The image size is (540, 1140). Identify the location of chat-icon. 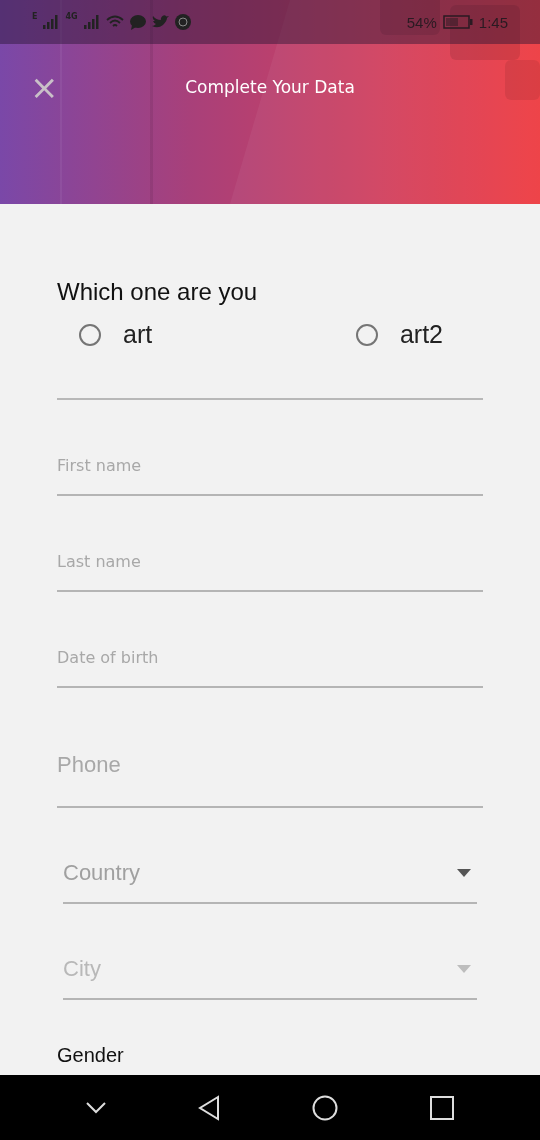
(137, 22).